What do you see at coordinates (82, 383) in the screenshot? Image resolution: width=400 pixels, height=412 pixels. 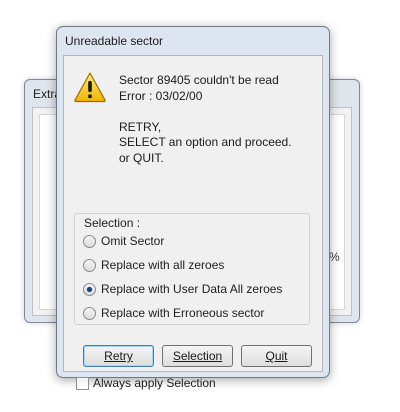 I see `always-apply-checkbox` at bounding box center [82, 383].